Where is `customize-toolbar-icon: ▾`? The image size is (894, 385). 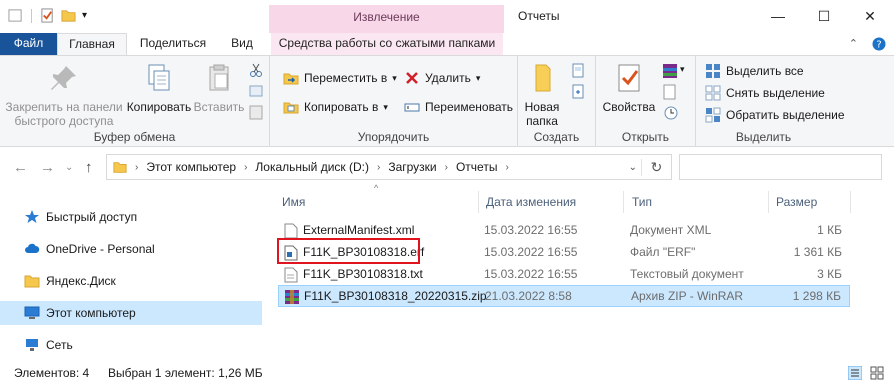 customize-toolbar-icon: ▾ is located at coordinates (84, 15).